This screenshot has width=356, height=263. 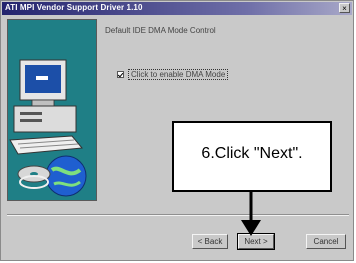 I want to click on dma-mode-option: Click to enable DMA Mode, so click(x=173, y=74).